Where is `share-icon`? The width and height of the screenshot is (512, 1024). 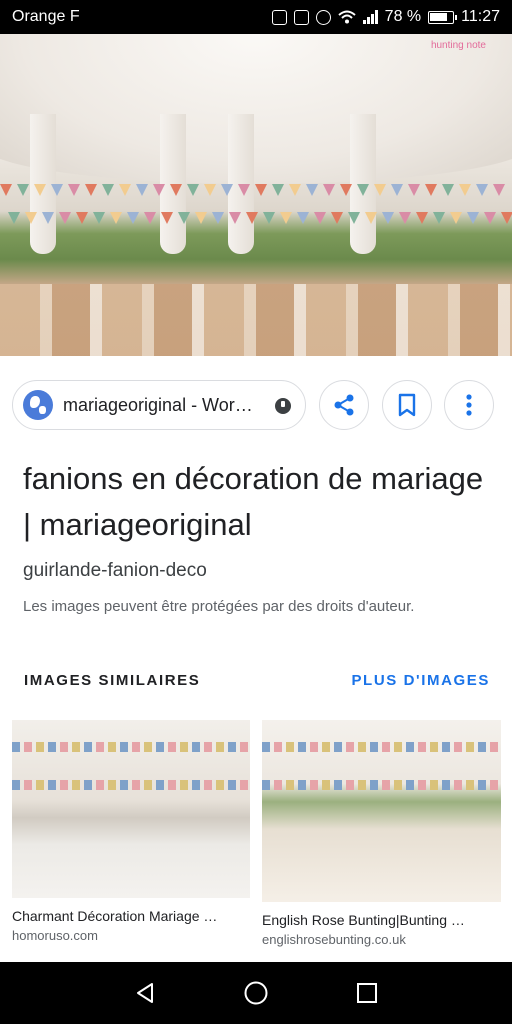
share-icon is located at coordinates (344, 405).